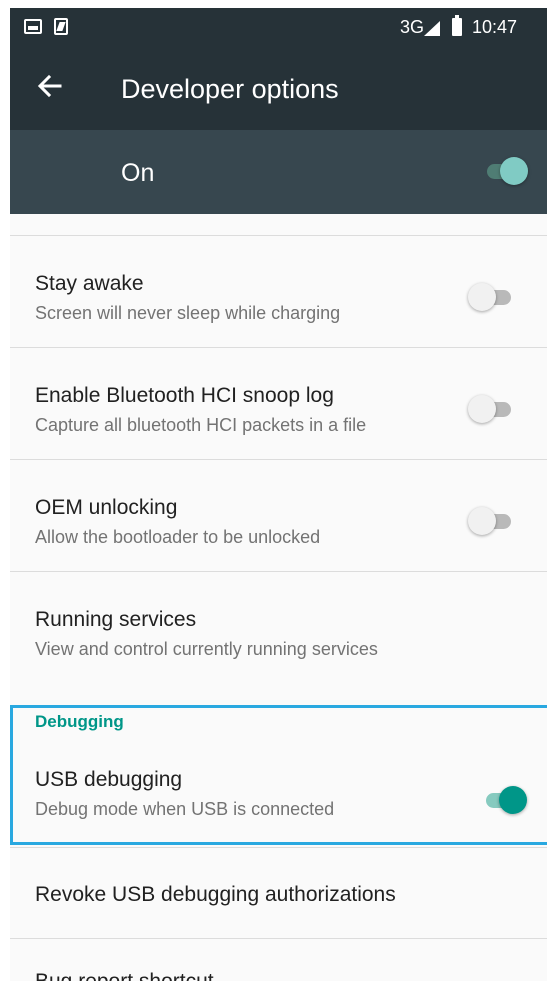 This screenshot has height=981, width=547. I want to click on signal-icon, so click(432, 28).